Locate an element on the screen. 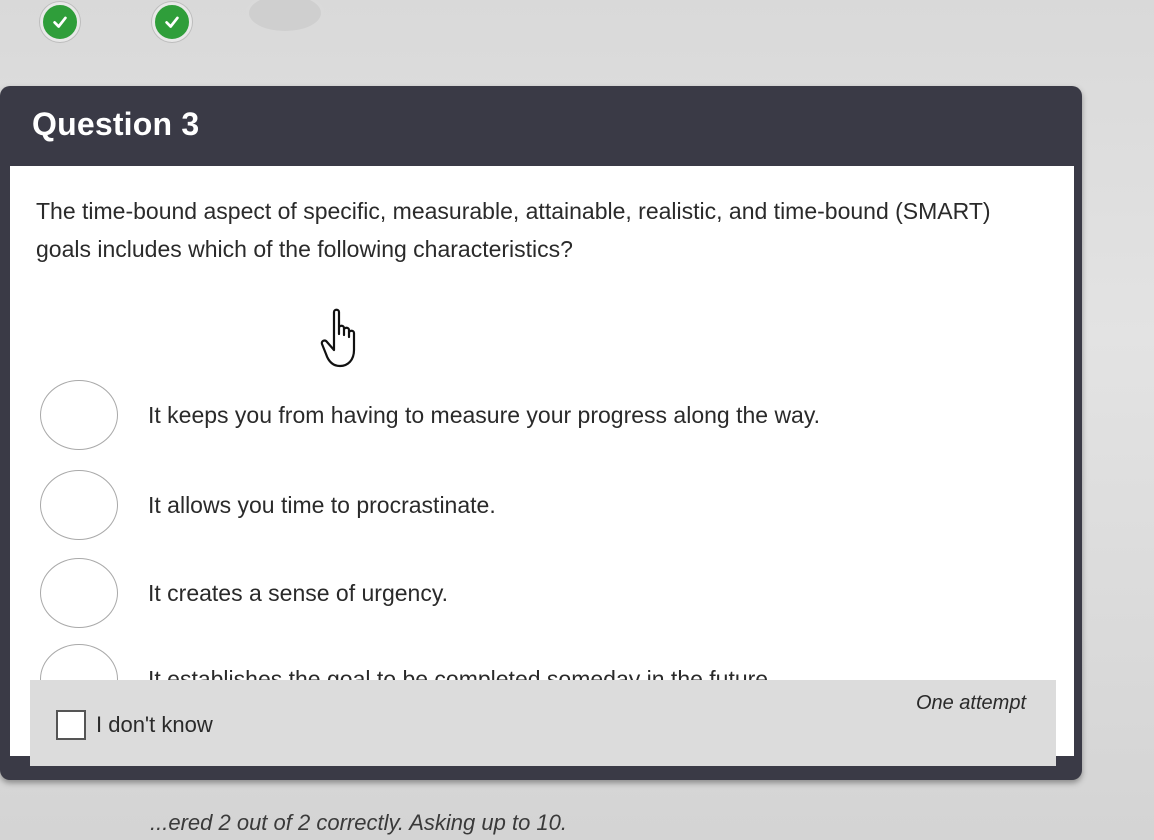 The image size is (1154, 840). attempt-label: One attempt is located at coordinates (970, 703).